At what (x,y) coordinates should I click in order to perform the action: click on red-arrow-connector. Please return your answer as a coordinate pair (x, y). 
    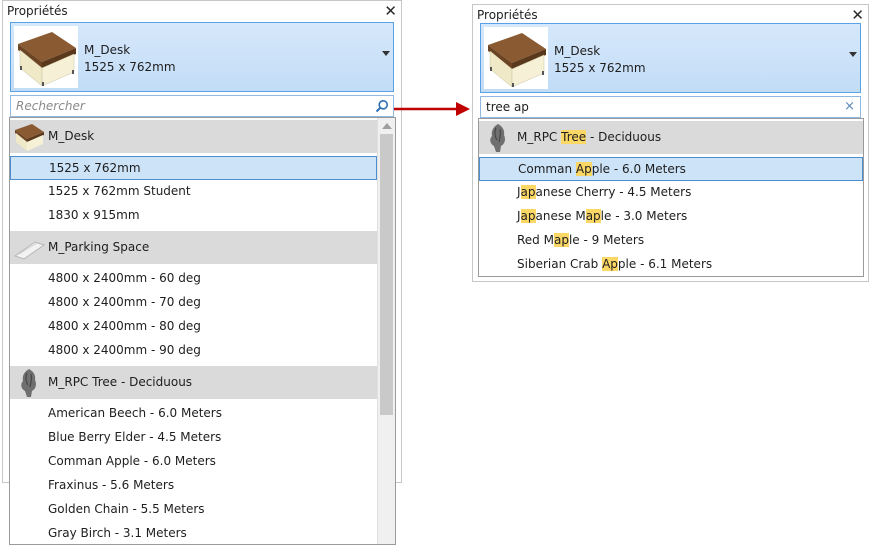
    Looking at the image, I should click on (432, 109).